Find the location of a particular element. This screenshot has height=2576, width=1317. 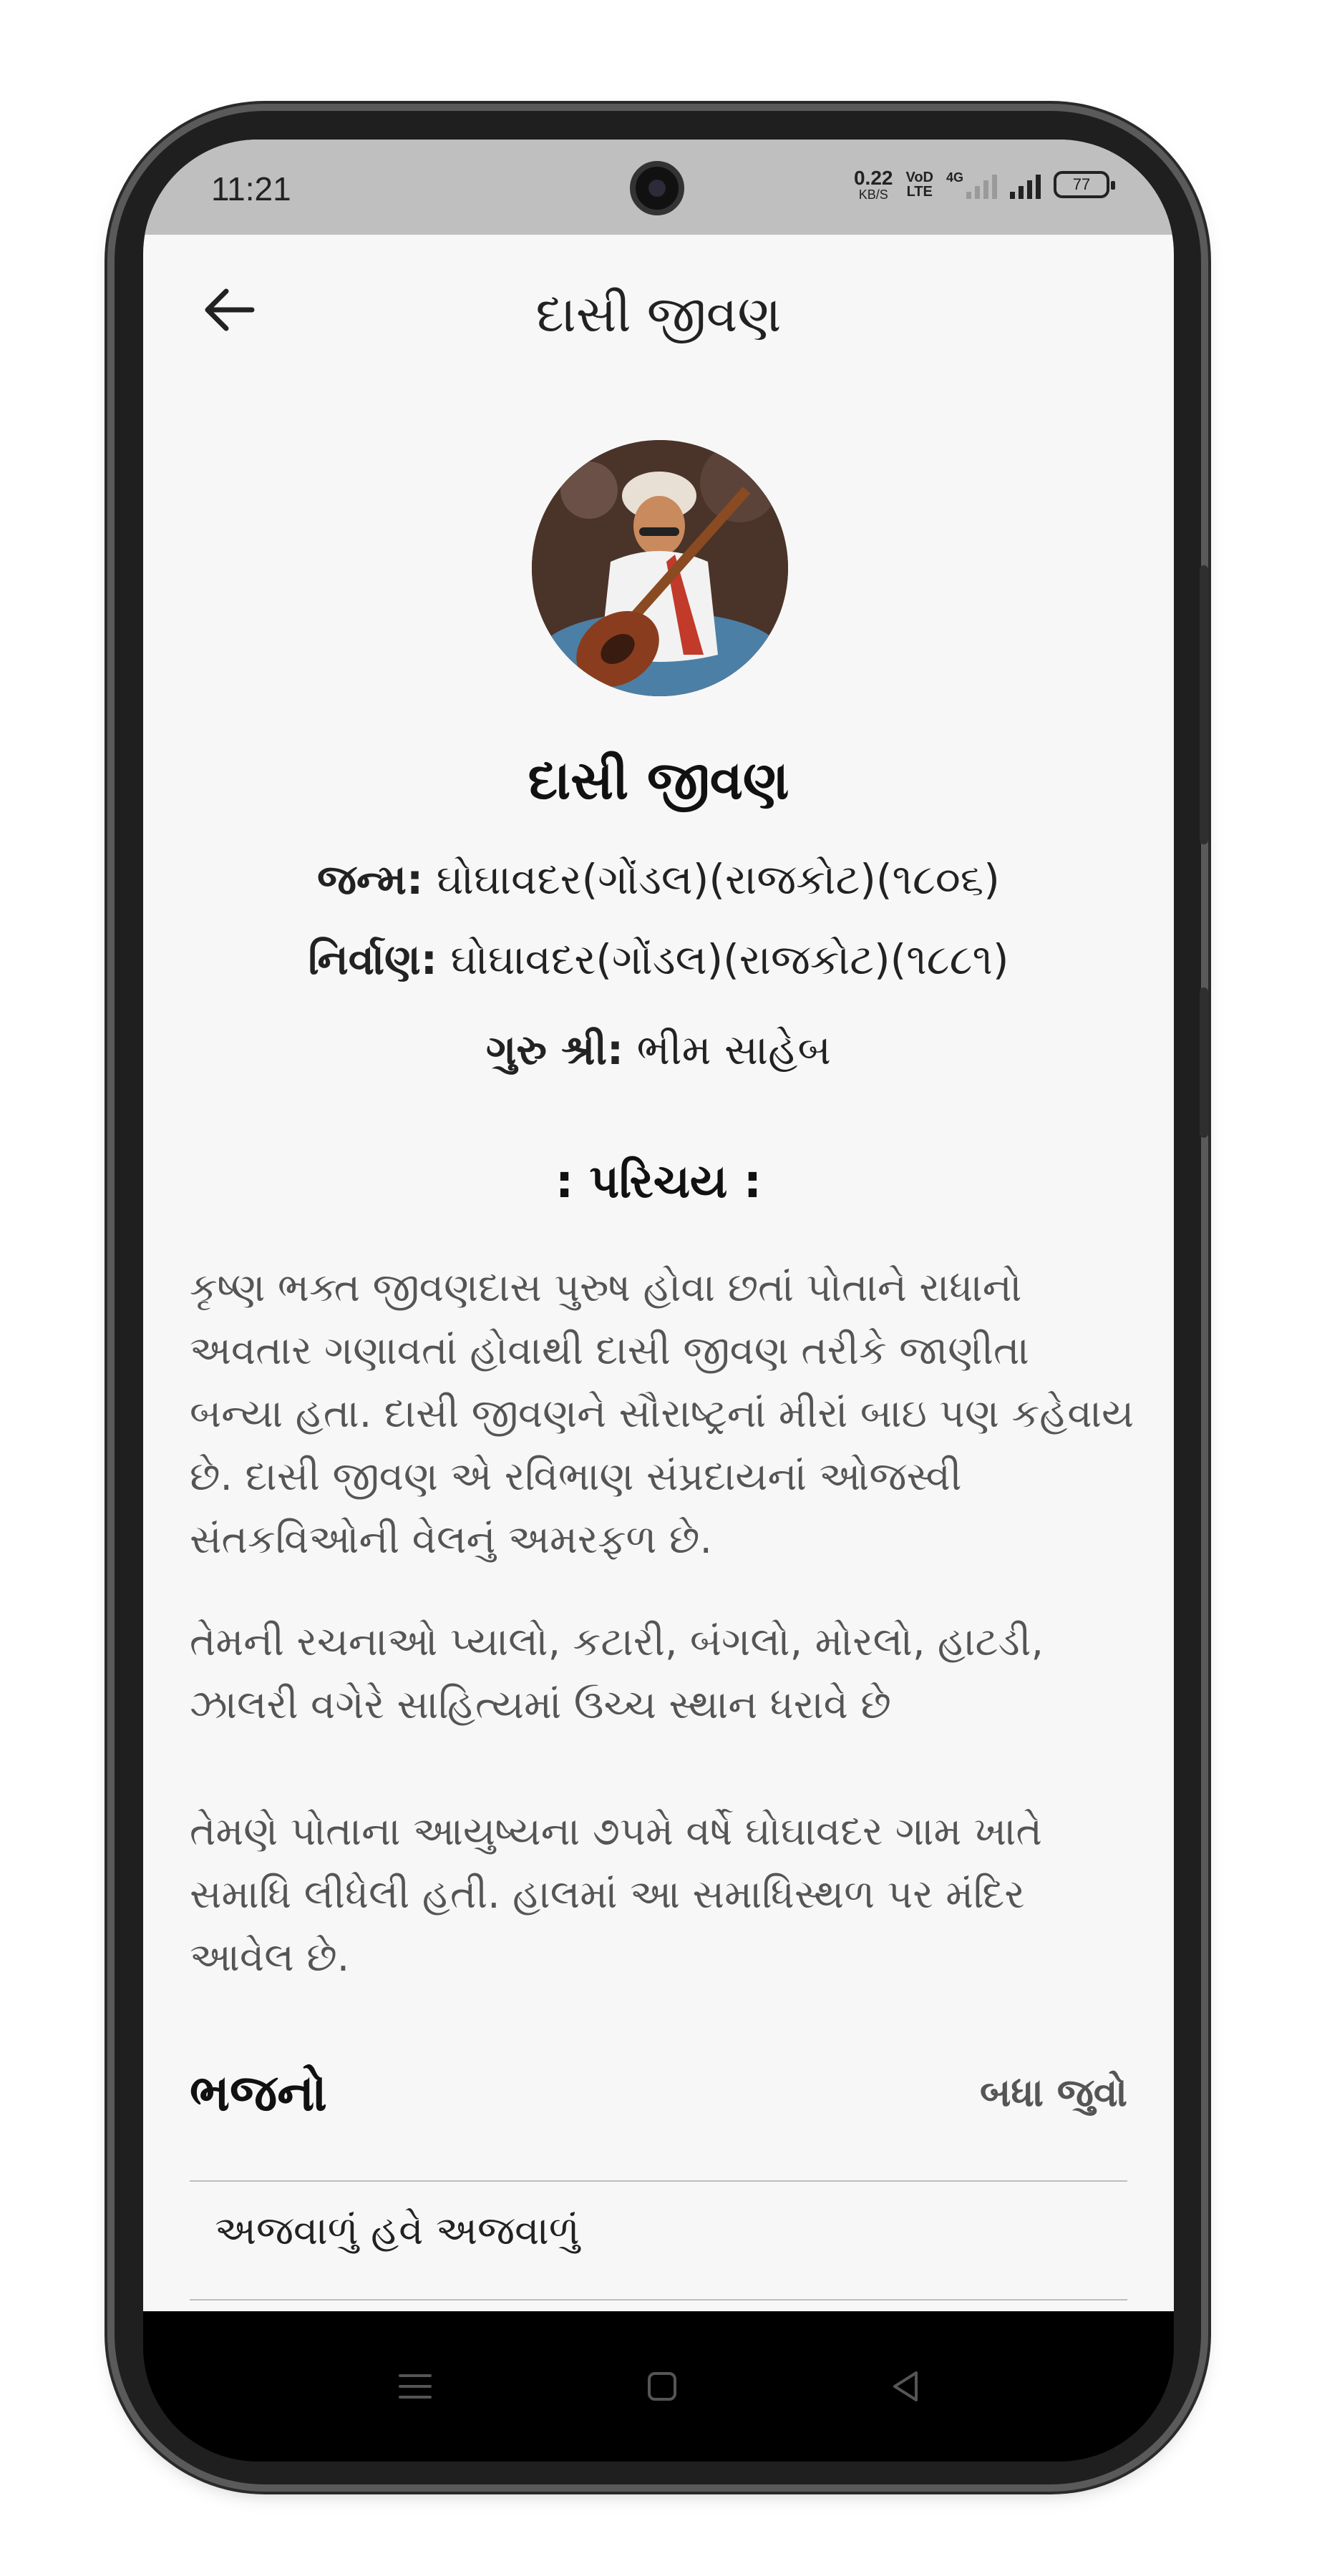

profile-name: દાસી જીવણ is located at coordinates (658, 780).